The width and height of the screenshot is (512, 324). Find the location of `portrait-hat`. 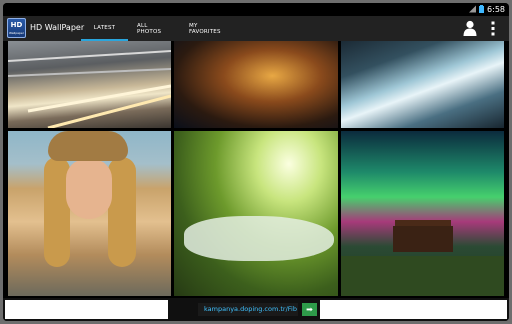

portrait-hat is located at coordinates (88, 146).